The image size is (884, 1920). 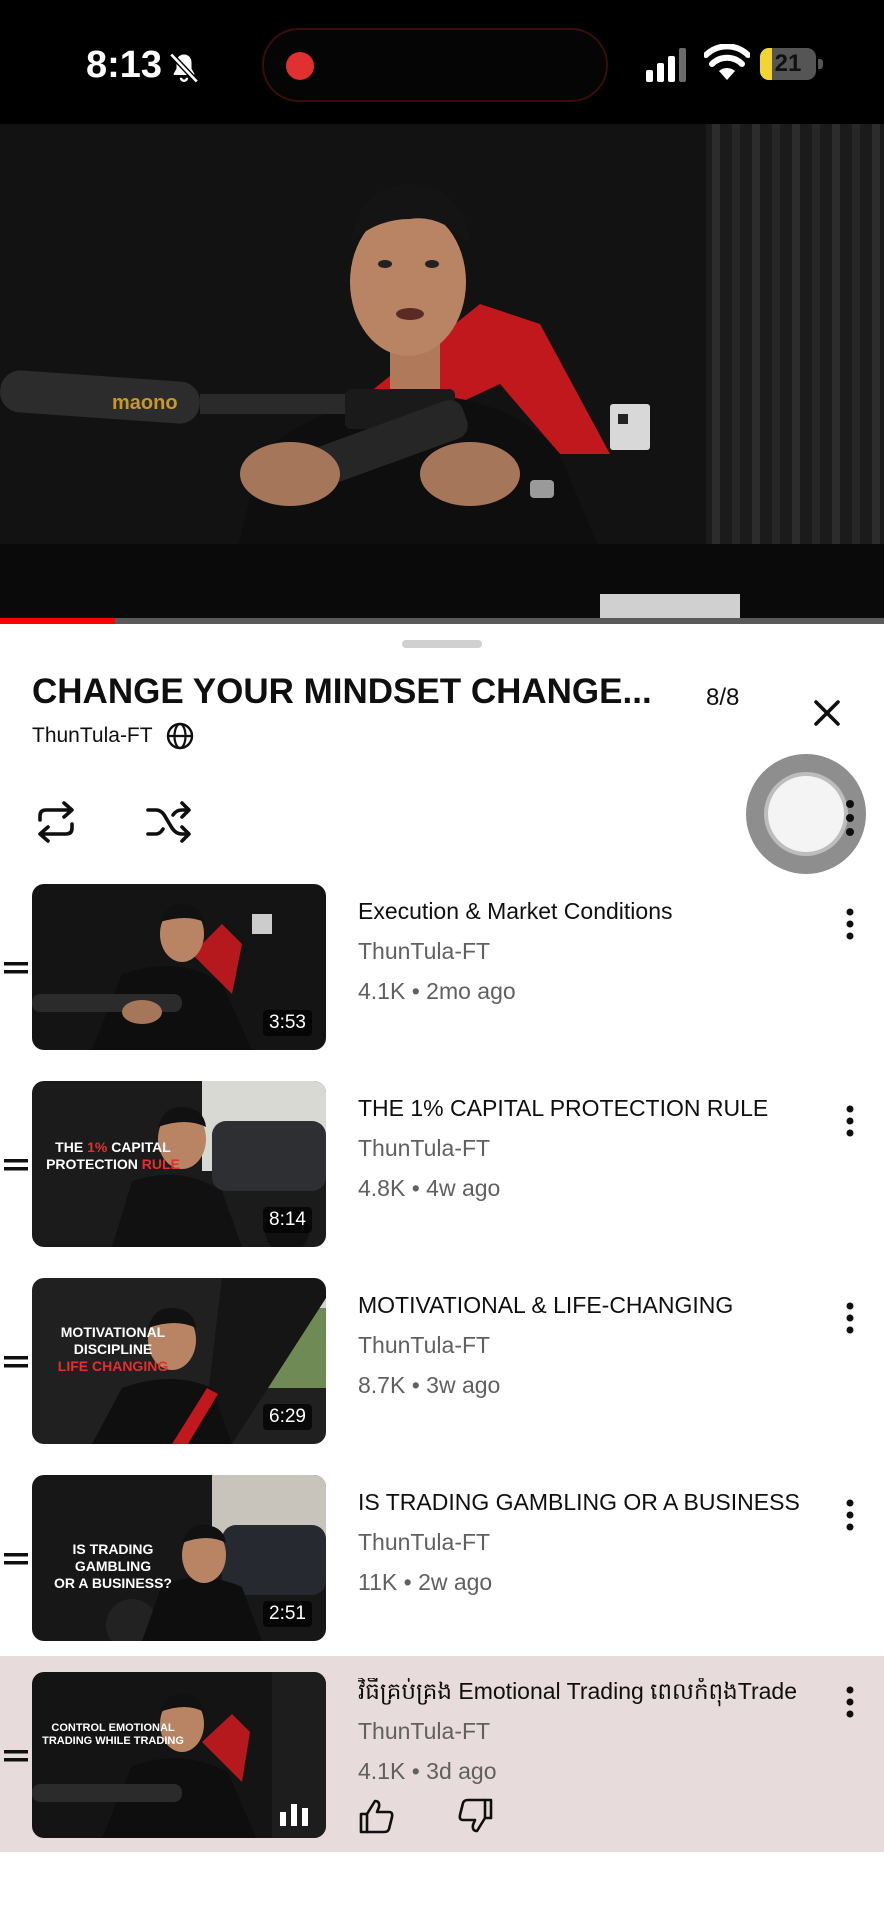 I want to click on now-playing-equalizer-icon, so click(x=294, y=1815).